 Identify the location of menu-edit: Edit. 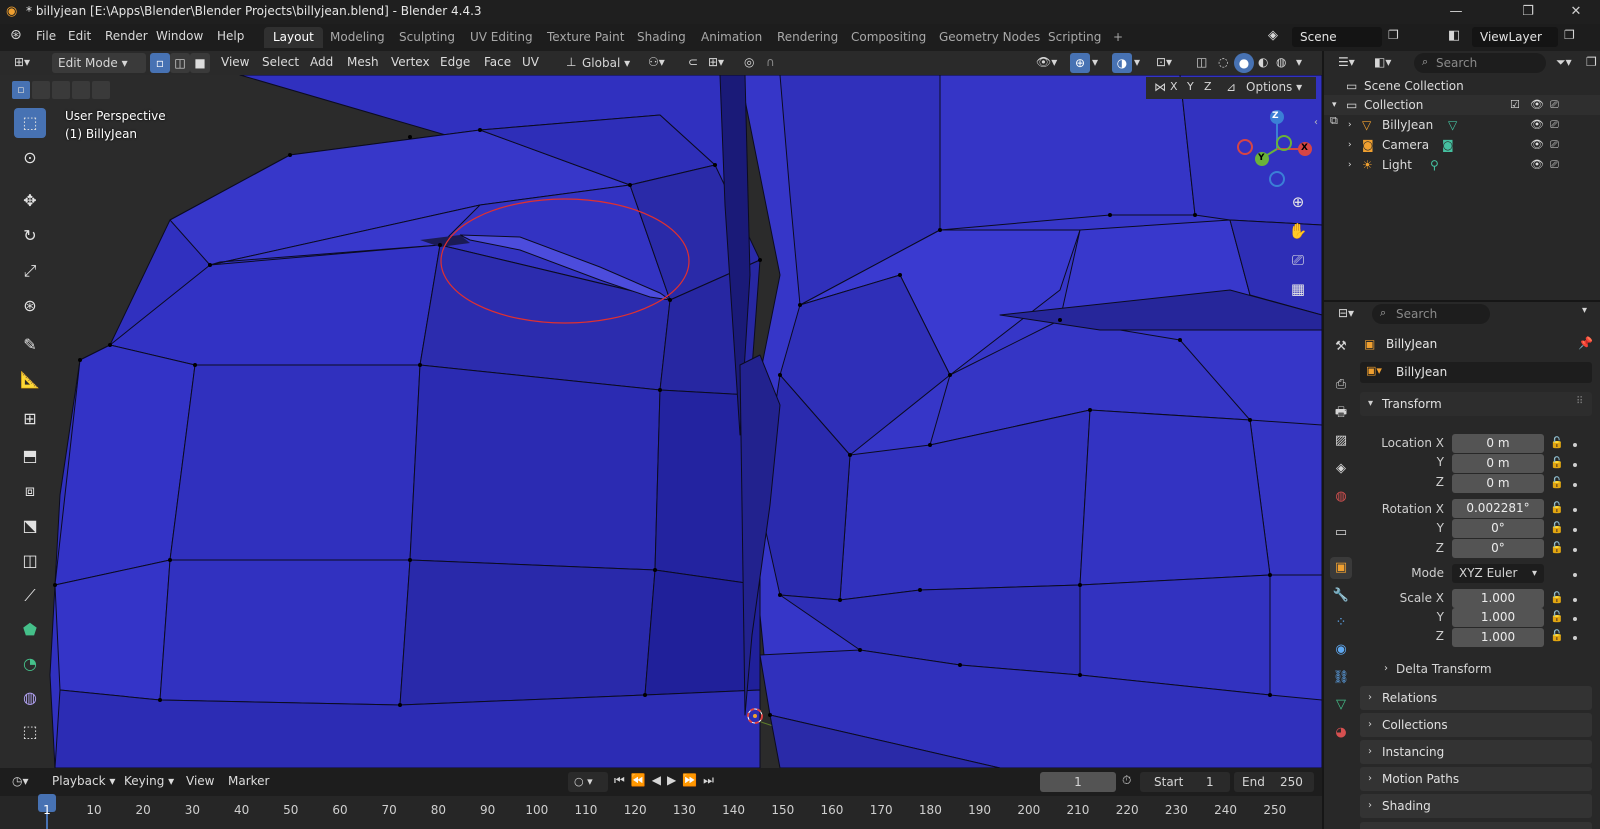
(79, 36).